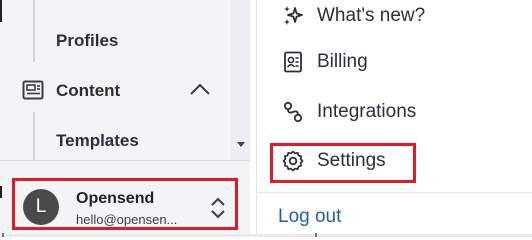  I want to click on sidebar-item-profiles: Profiles, so click(87, 41).